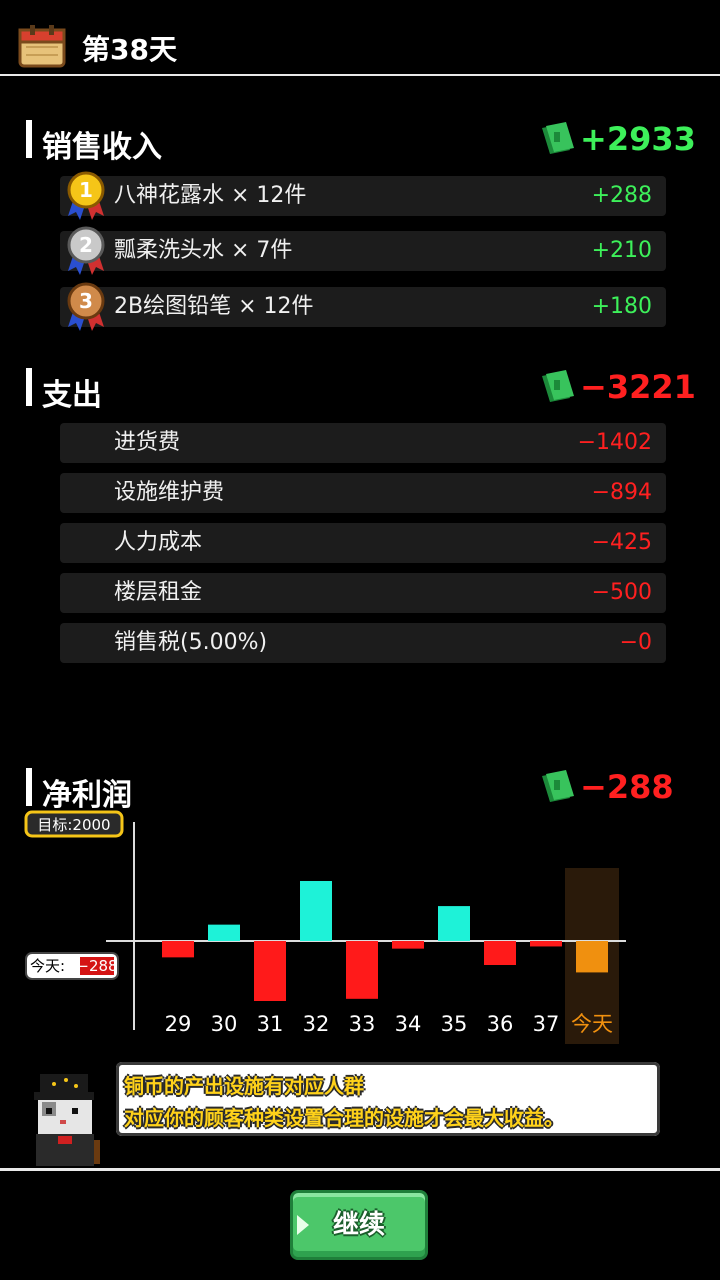 The height and width of the screenshot is (1280, 720). What do you see at coordinates (360, 75) in the screenshot?
I see `header-divider` at bounding box center [360, 75].